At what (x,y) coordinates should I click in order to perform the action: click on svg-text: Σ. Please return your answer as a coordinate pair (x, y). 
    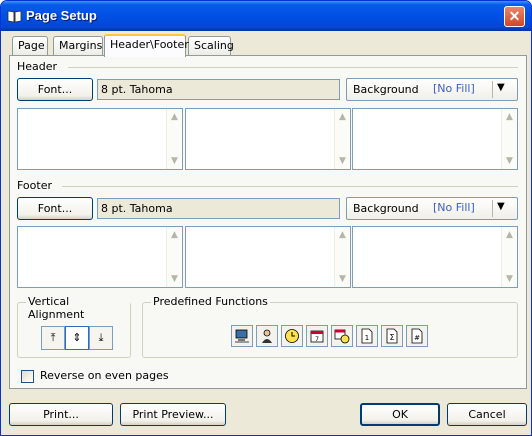
    Looking at the image, I should click on (391, 337).